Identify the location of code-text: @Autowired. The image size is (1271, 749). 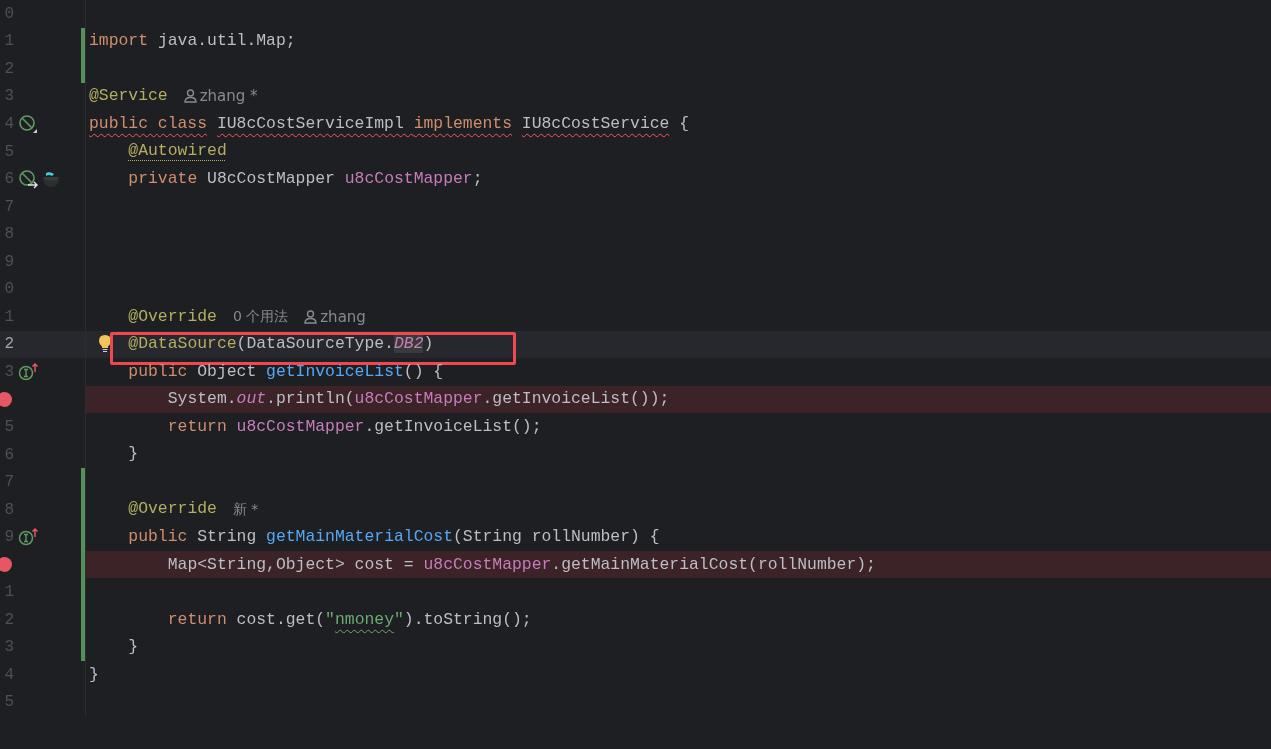
(177, 151).